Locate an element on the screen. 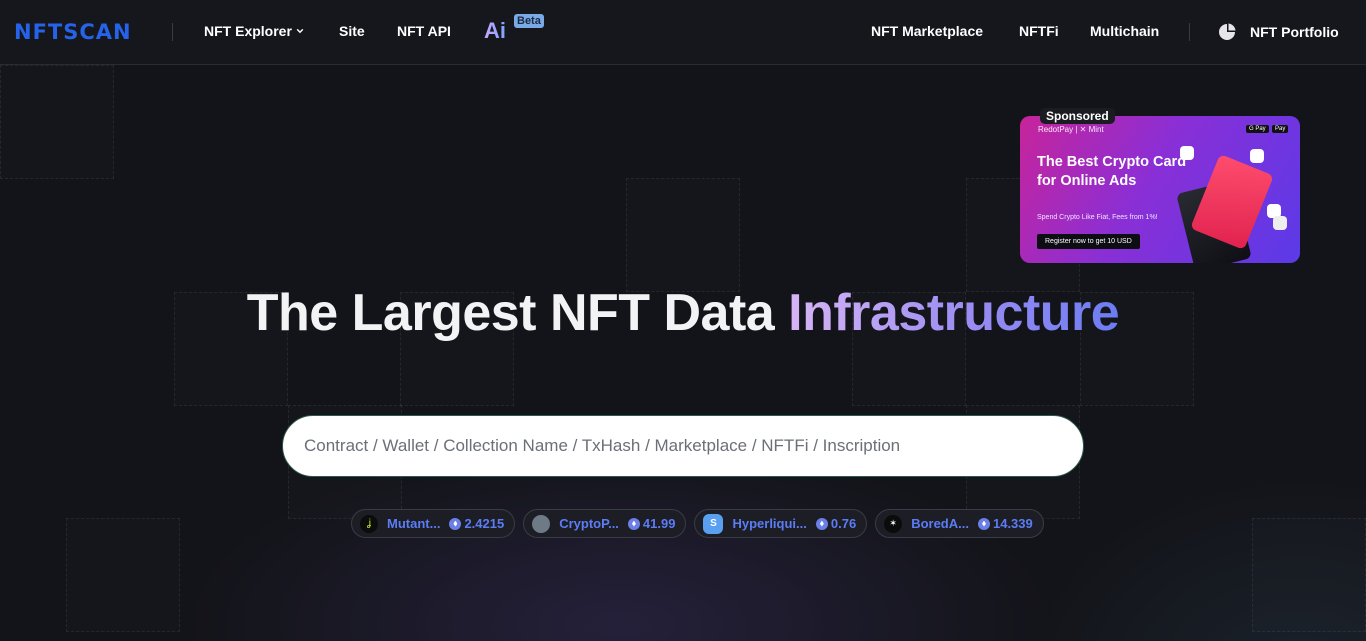  mutant-ape-avatar-icon: ʝ is located at coordinates (369, 523).